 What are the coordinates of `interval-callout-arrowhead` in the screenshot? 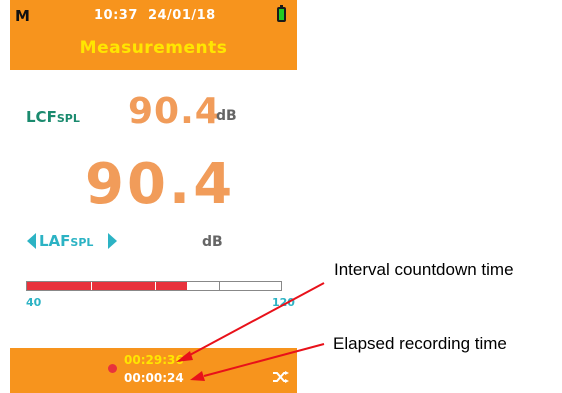 It's located at (184, 356).